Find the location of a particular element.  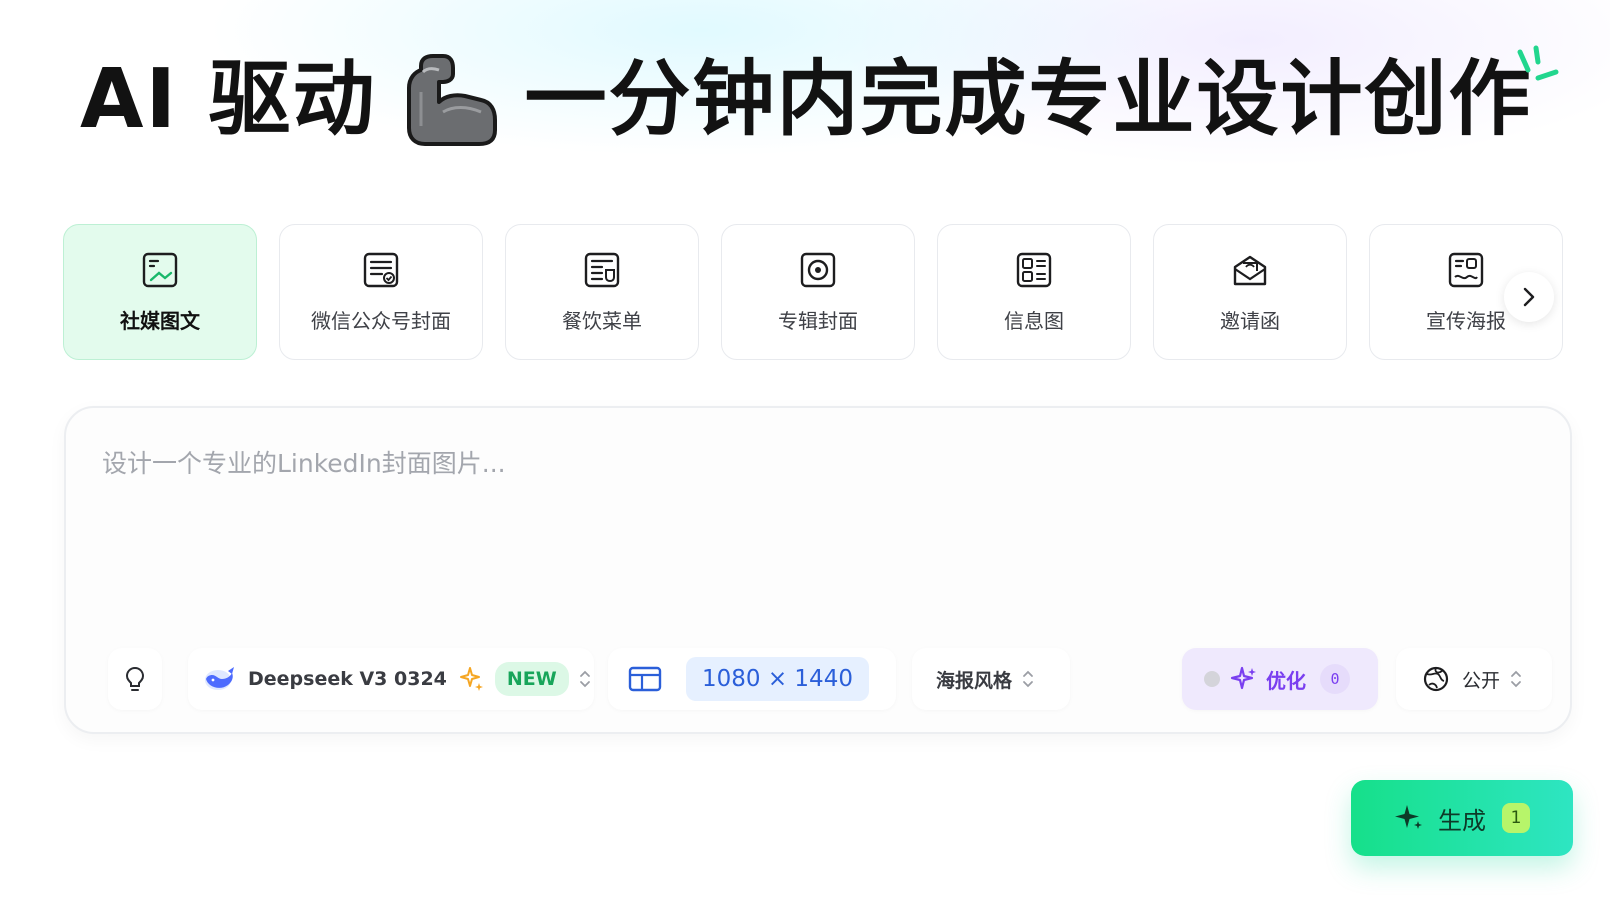

generate-button: 生成 1 is located at coordinates (1462, 818).